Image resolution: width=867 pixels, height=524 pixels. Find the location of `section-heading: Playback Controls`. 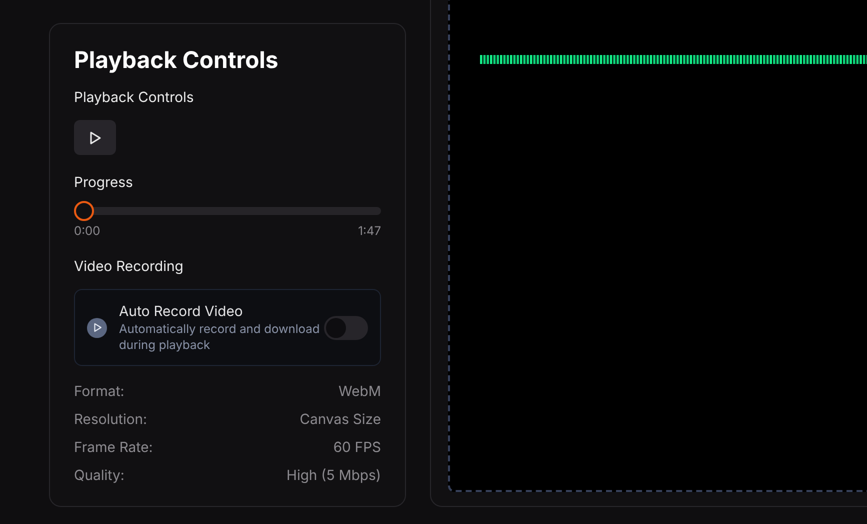

section-heading: Playback Controls is located at coordinates (134, 98).